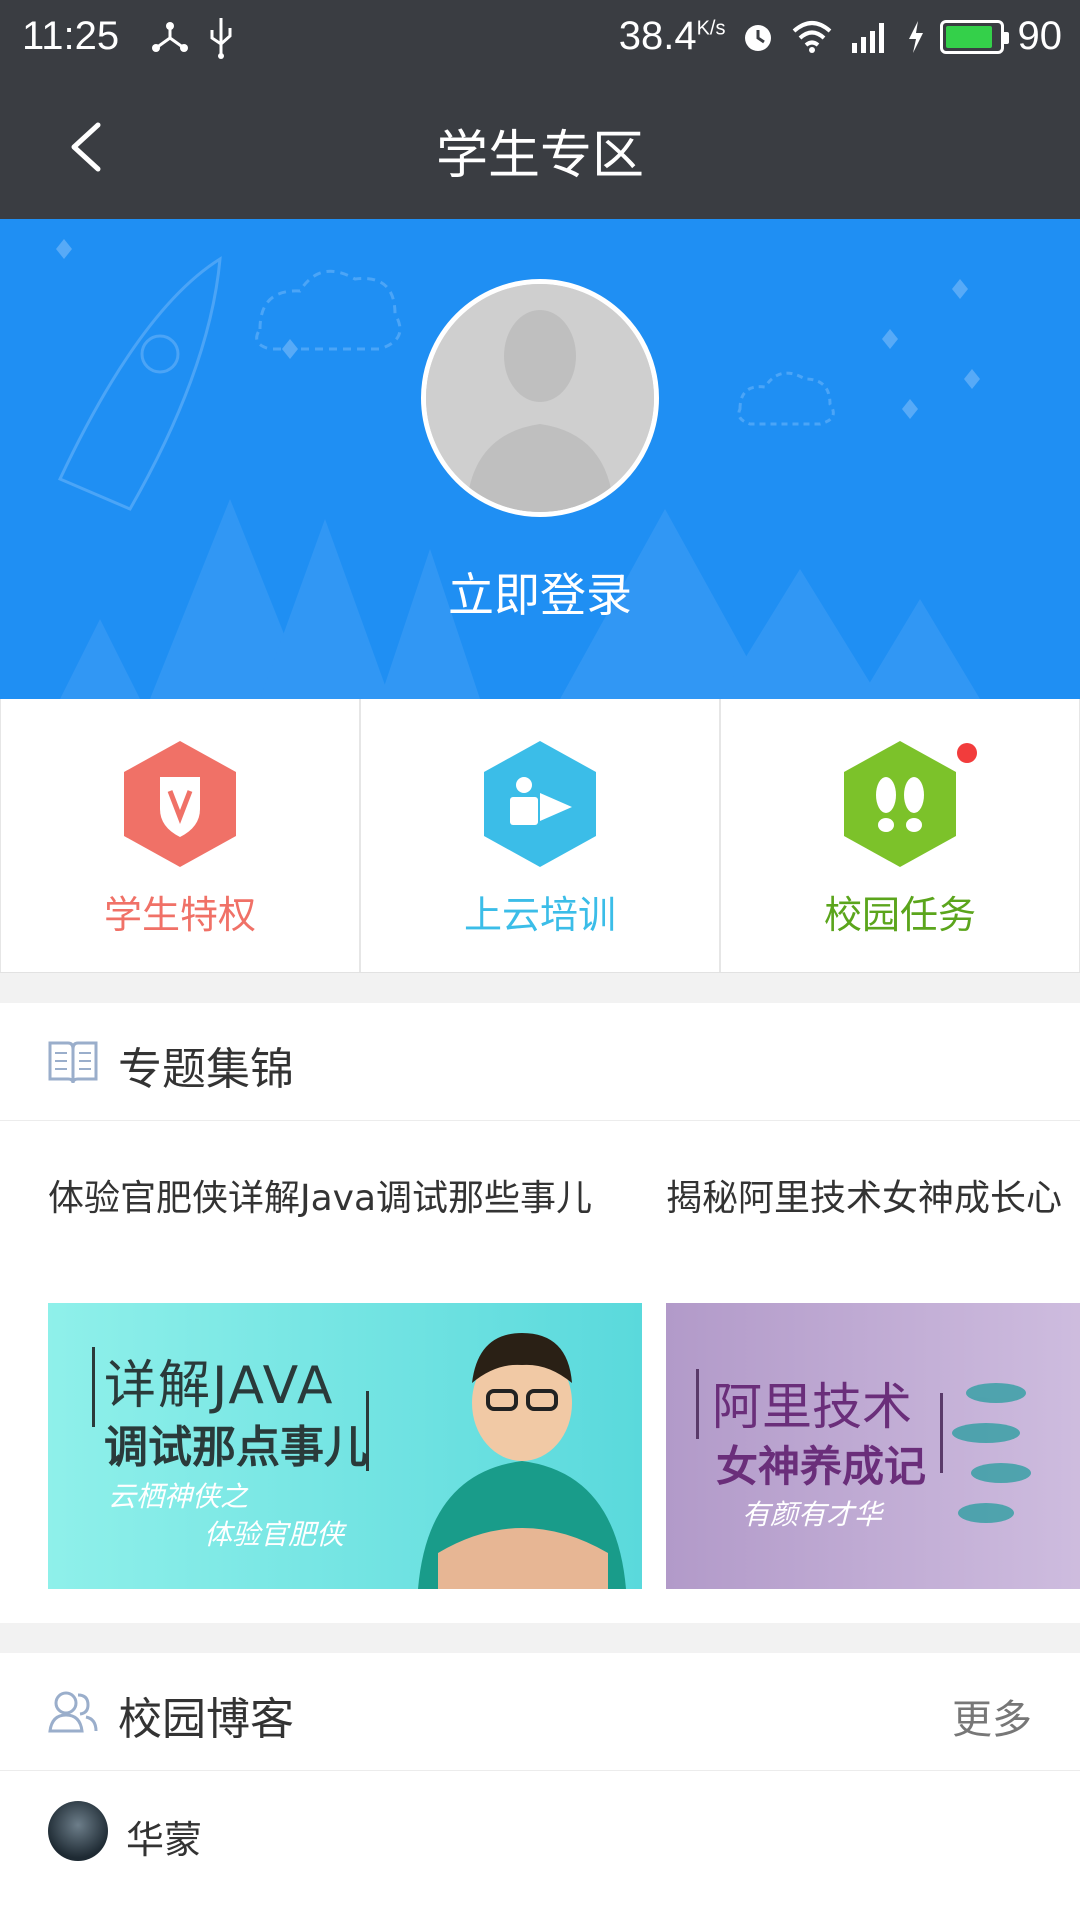 The width and height of the screenshot is (1080, 1920). I want to click on banner-line-2: 女神养成记, so click(821, 1466).